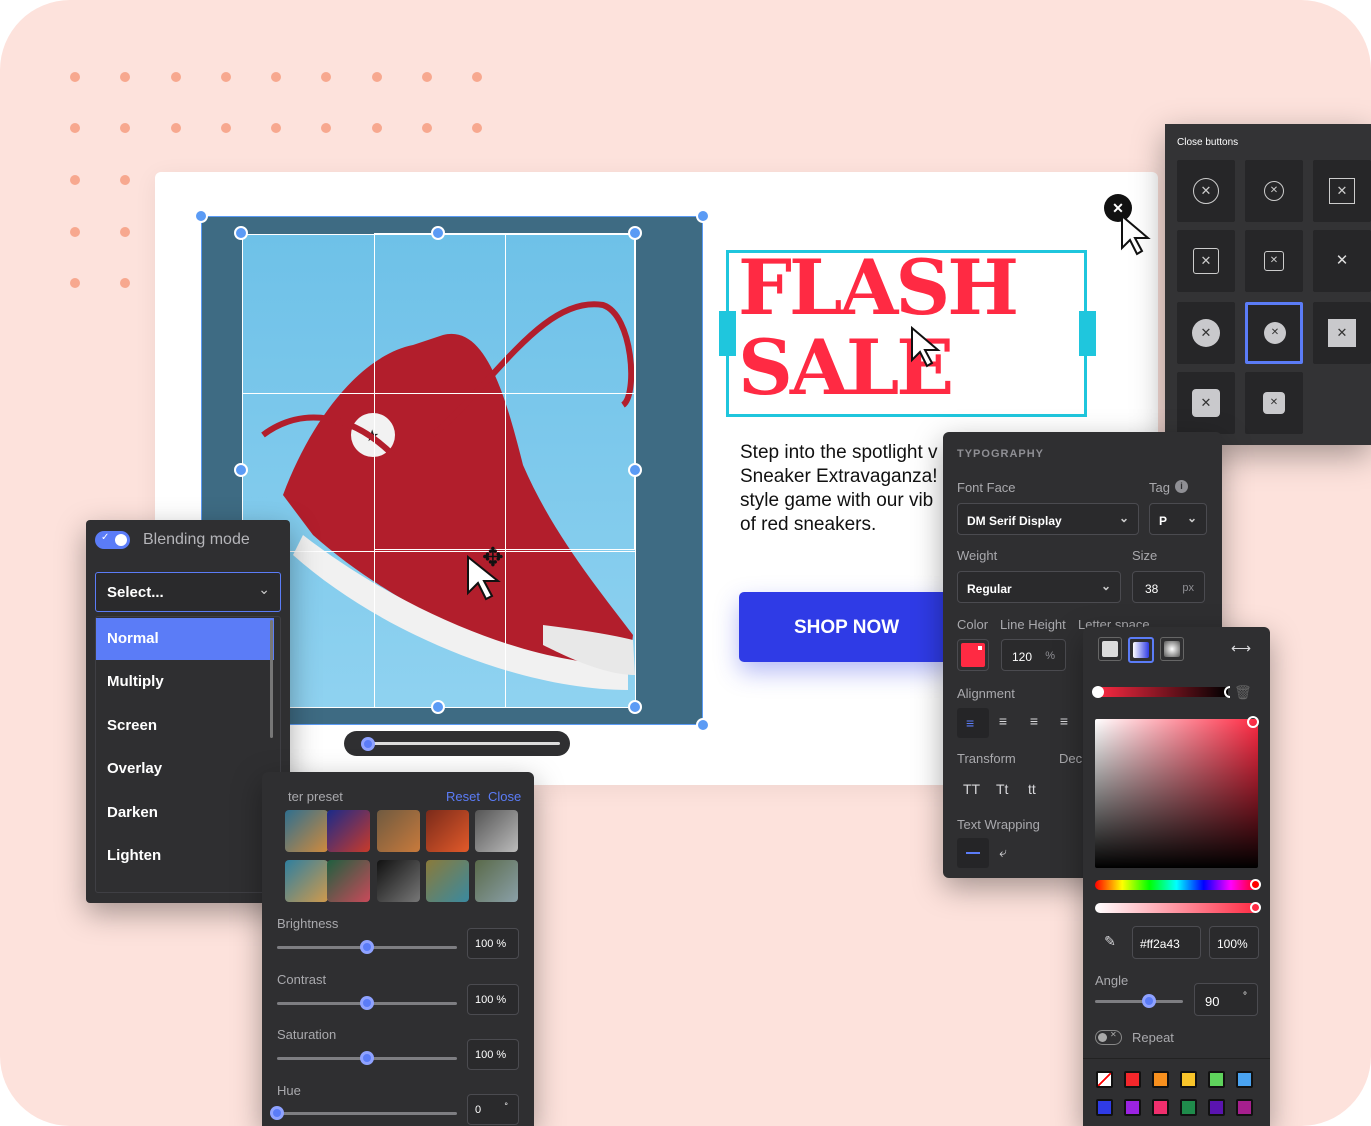 This screenshot has width=1371, height=1126. I want to click on shop-now-button: SHOP NOW, so click(846, 627).